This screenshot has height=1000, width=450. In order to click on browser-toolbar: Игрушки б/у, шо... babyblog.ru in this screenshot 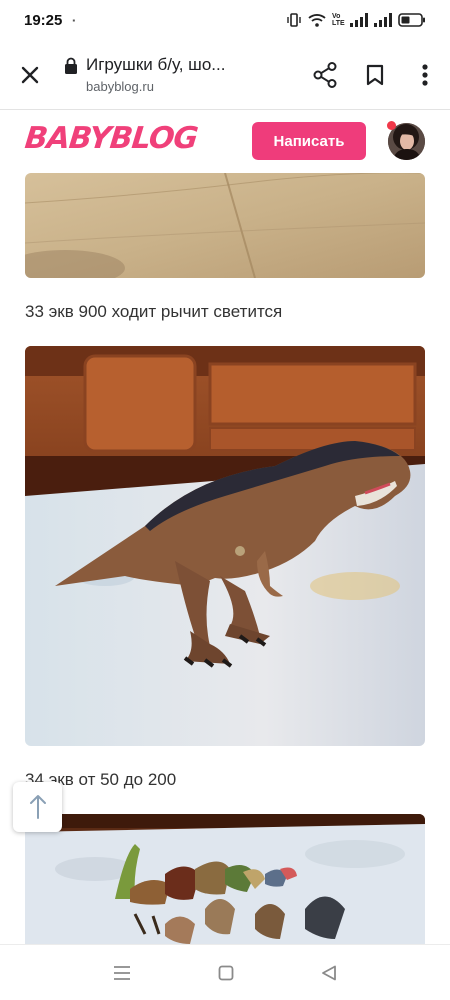, I will do `click(225, 75)`.